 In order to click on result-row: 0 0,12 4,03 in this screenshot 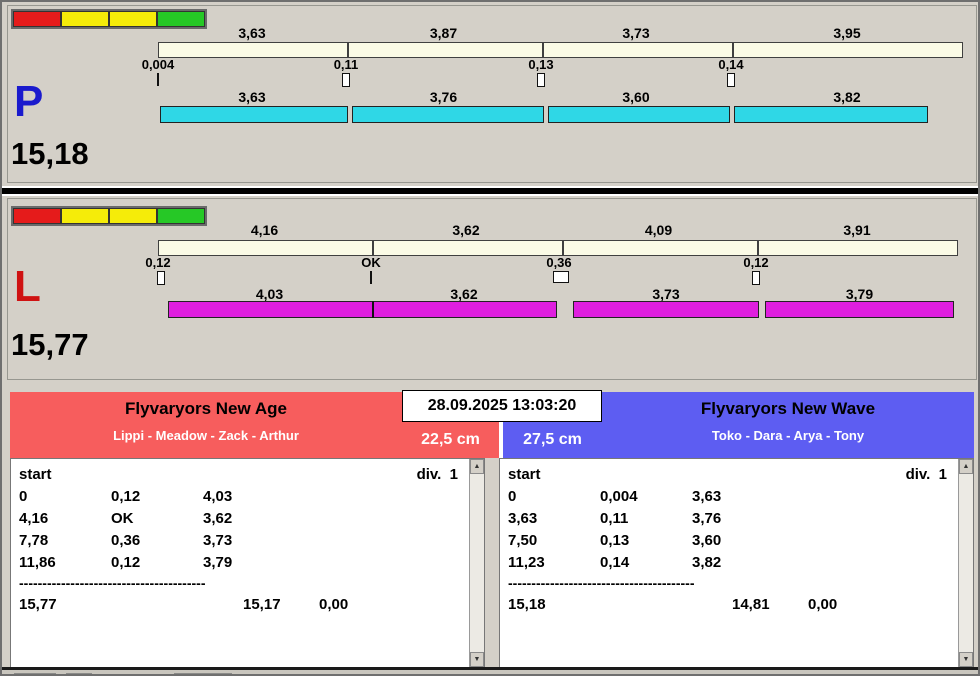, I will do `click(241, 497)`.